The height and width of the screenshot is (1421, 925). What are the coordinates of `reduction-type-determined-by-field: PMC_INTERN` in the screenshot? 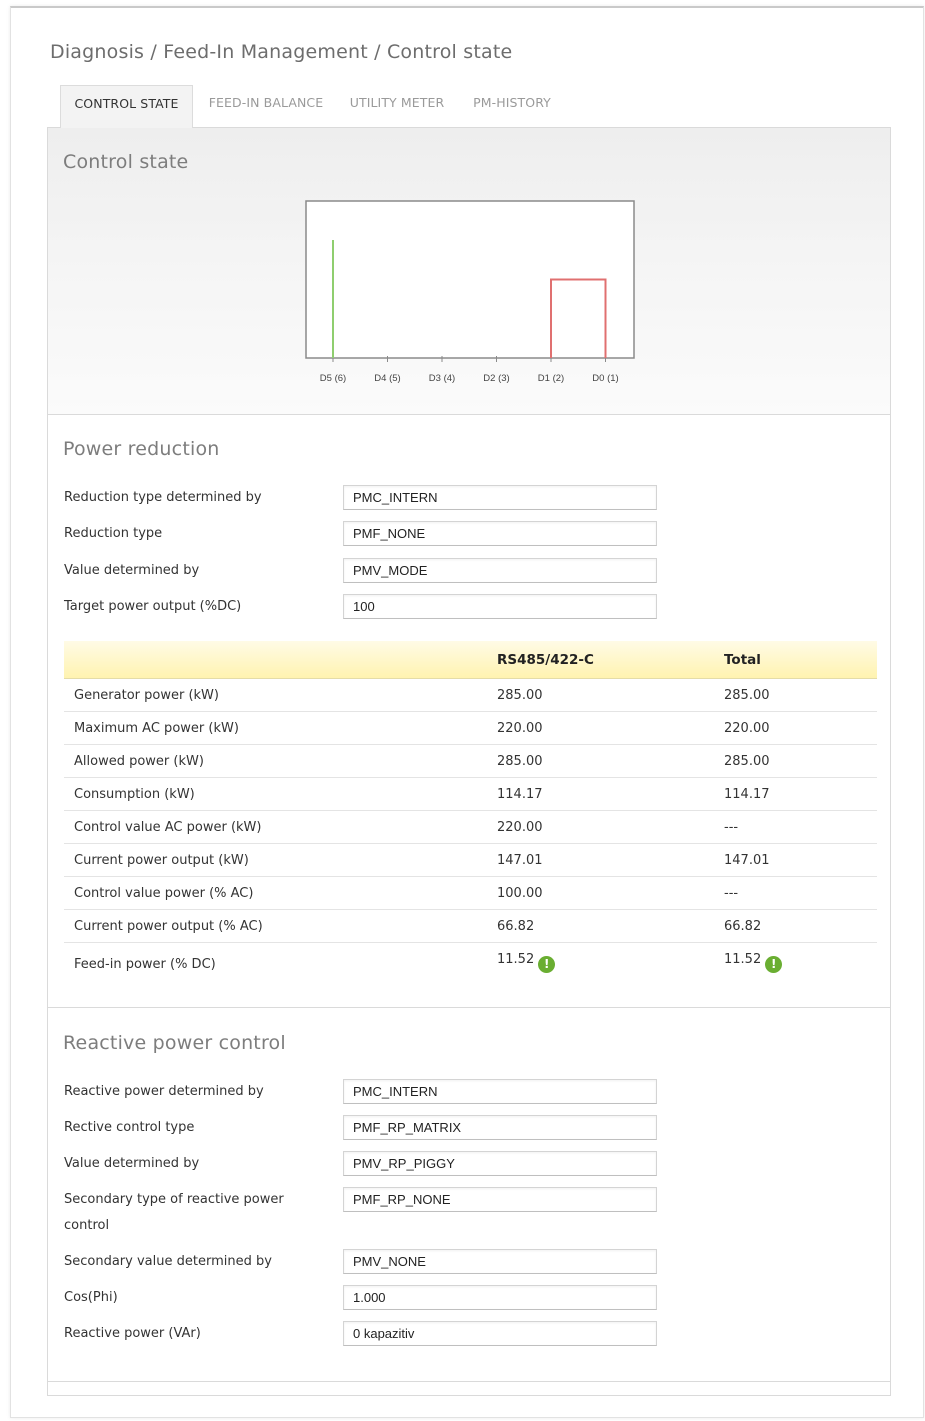 It's located at (500, 497).